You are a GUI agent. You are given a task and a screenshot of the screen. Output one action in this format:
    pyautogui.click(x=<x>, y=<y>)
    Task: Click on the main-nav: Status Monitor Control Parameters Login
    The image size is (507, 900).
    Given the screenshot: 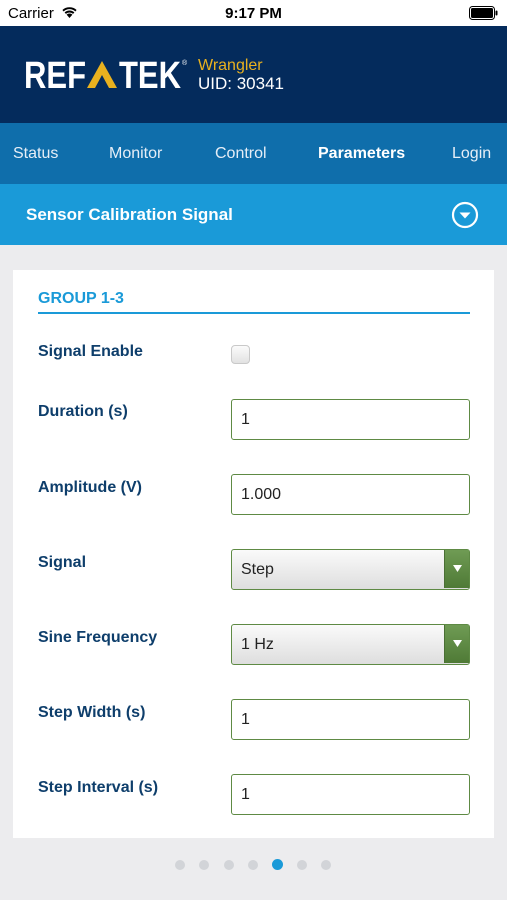 What is the action you would take?
    pyautogui.click(x=253, y=153)
    